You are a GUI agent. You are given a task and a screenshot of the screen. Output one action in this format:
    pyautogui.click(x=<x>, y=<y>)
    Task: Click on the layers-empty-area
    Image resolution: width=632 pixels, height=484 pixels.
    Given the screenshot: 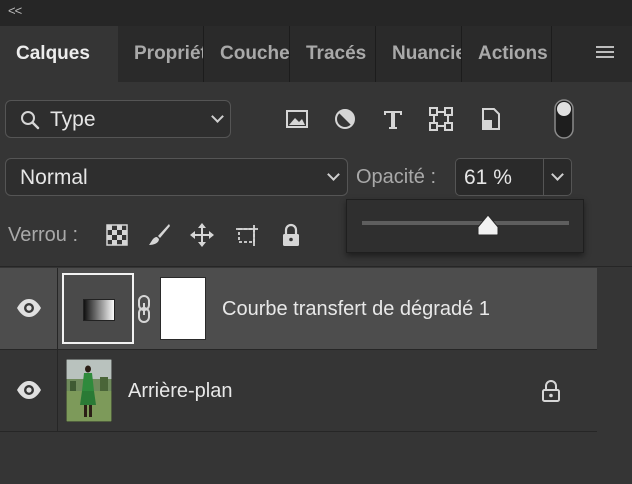 What is the action you would take?
    pyautogui.click(x=316, y=458)
    